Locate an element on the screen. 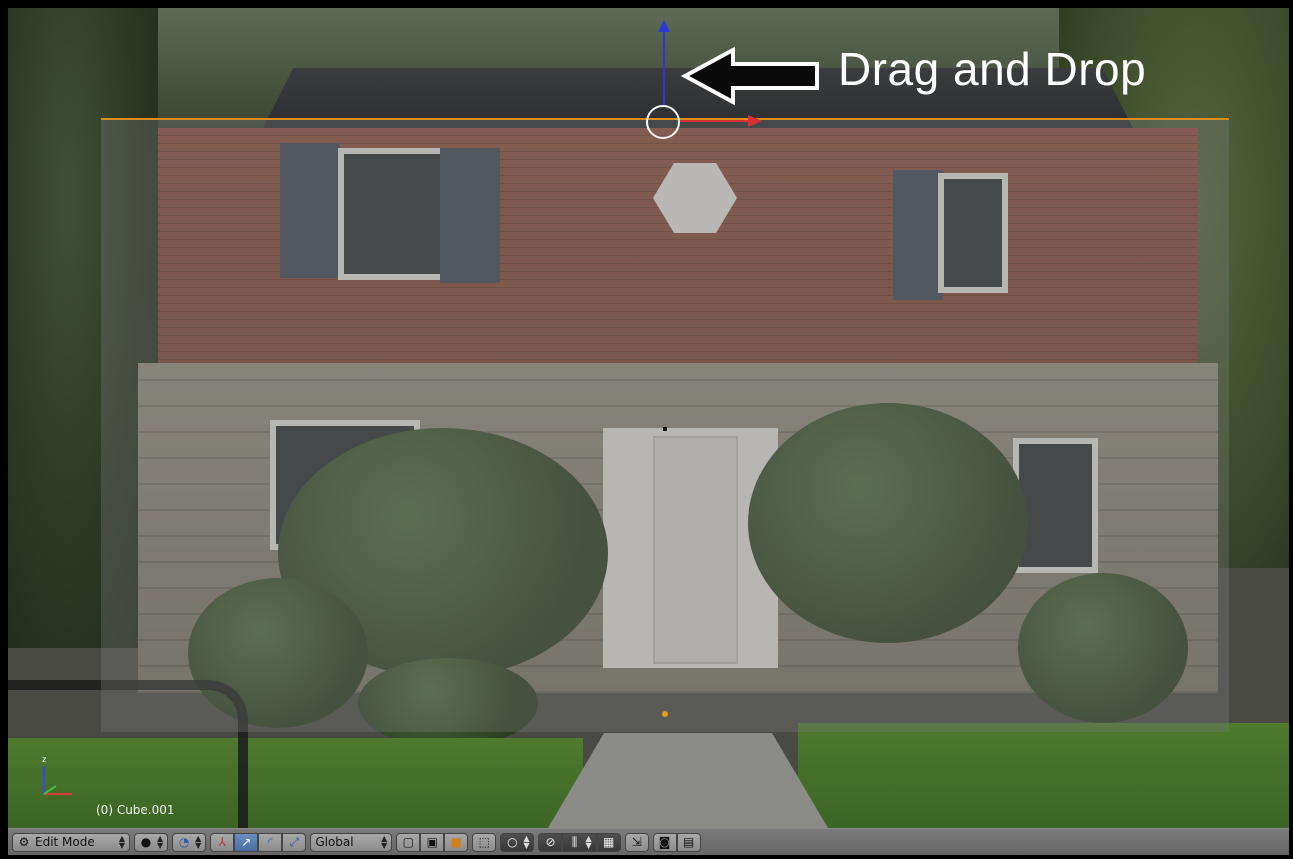 Image resolution: width=1293 pixels, height=859 pixels. rotate-icon: ◜ is located at coordinates (270, 842).